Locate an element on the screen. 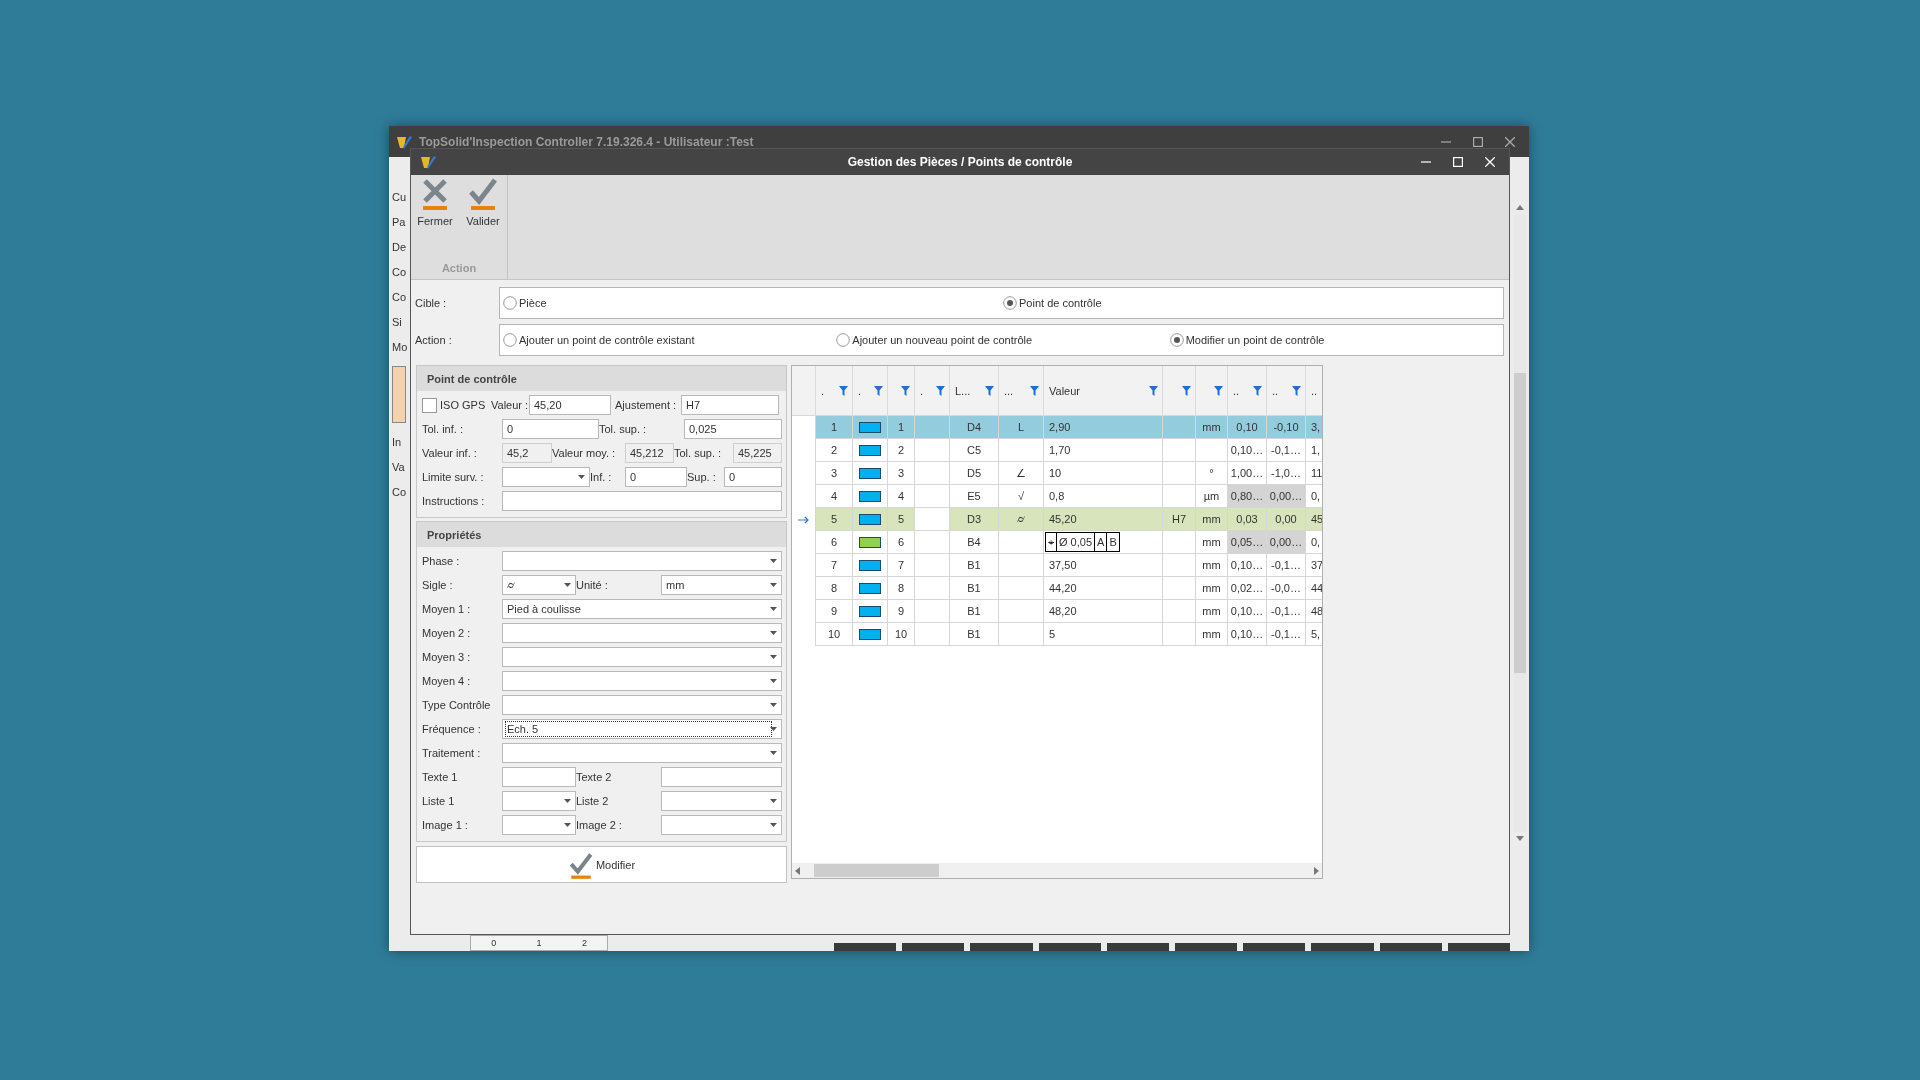 Image resolution: width=1920 pixels, height=1080 pixels. radio-button: Modifier un point de contrôle is located at coordinates (1247, 340).